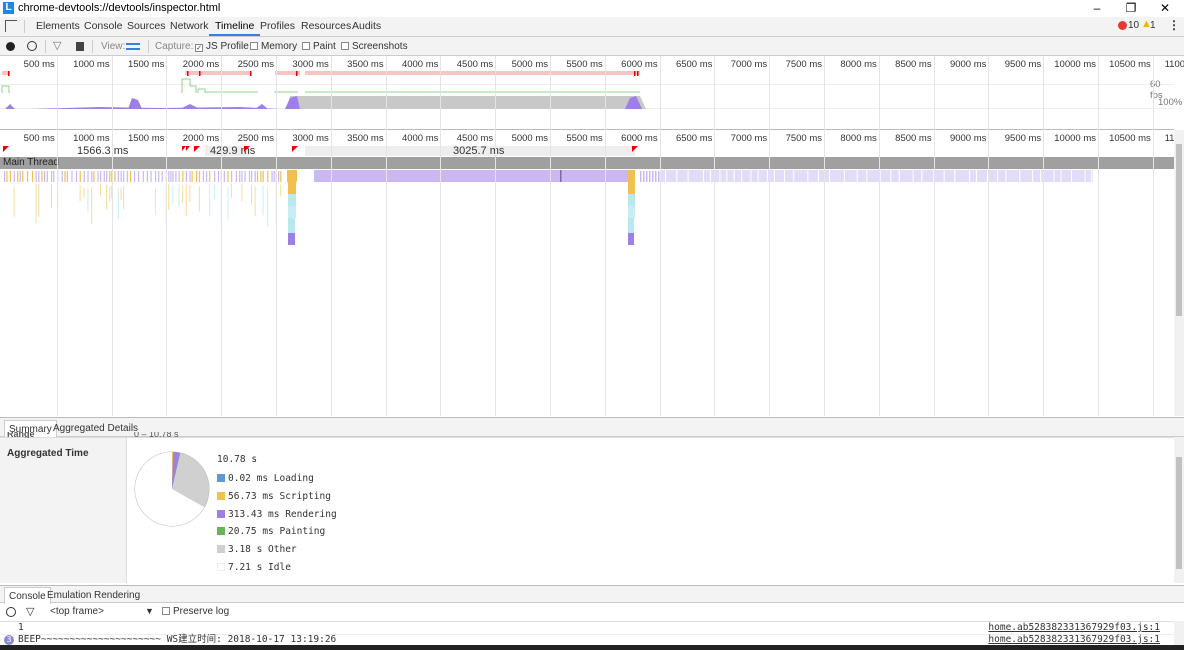  I want to click on ruler-label: 2000 ms, so click(201, 138).